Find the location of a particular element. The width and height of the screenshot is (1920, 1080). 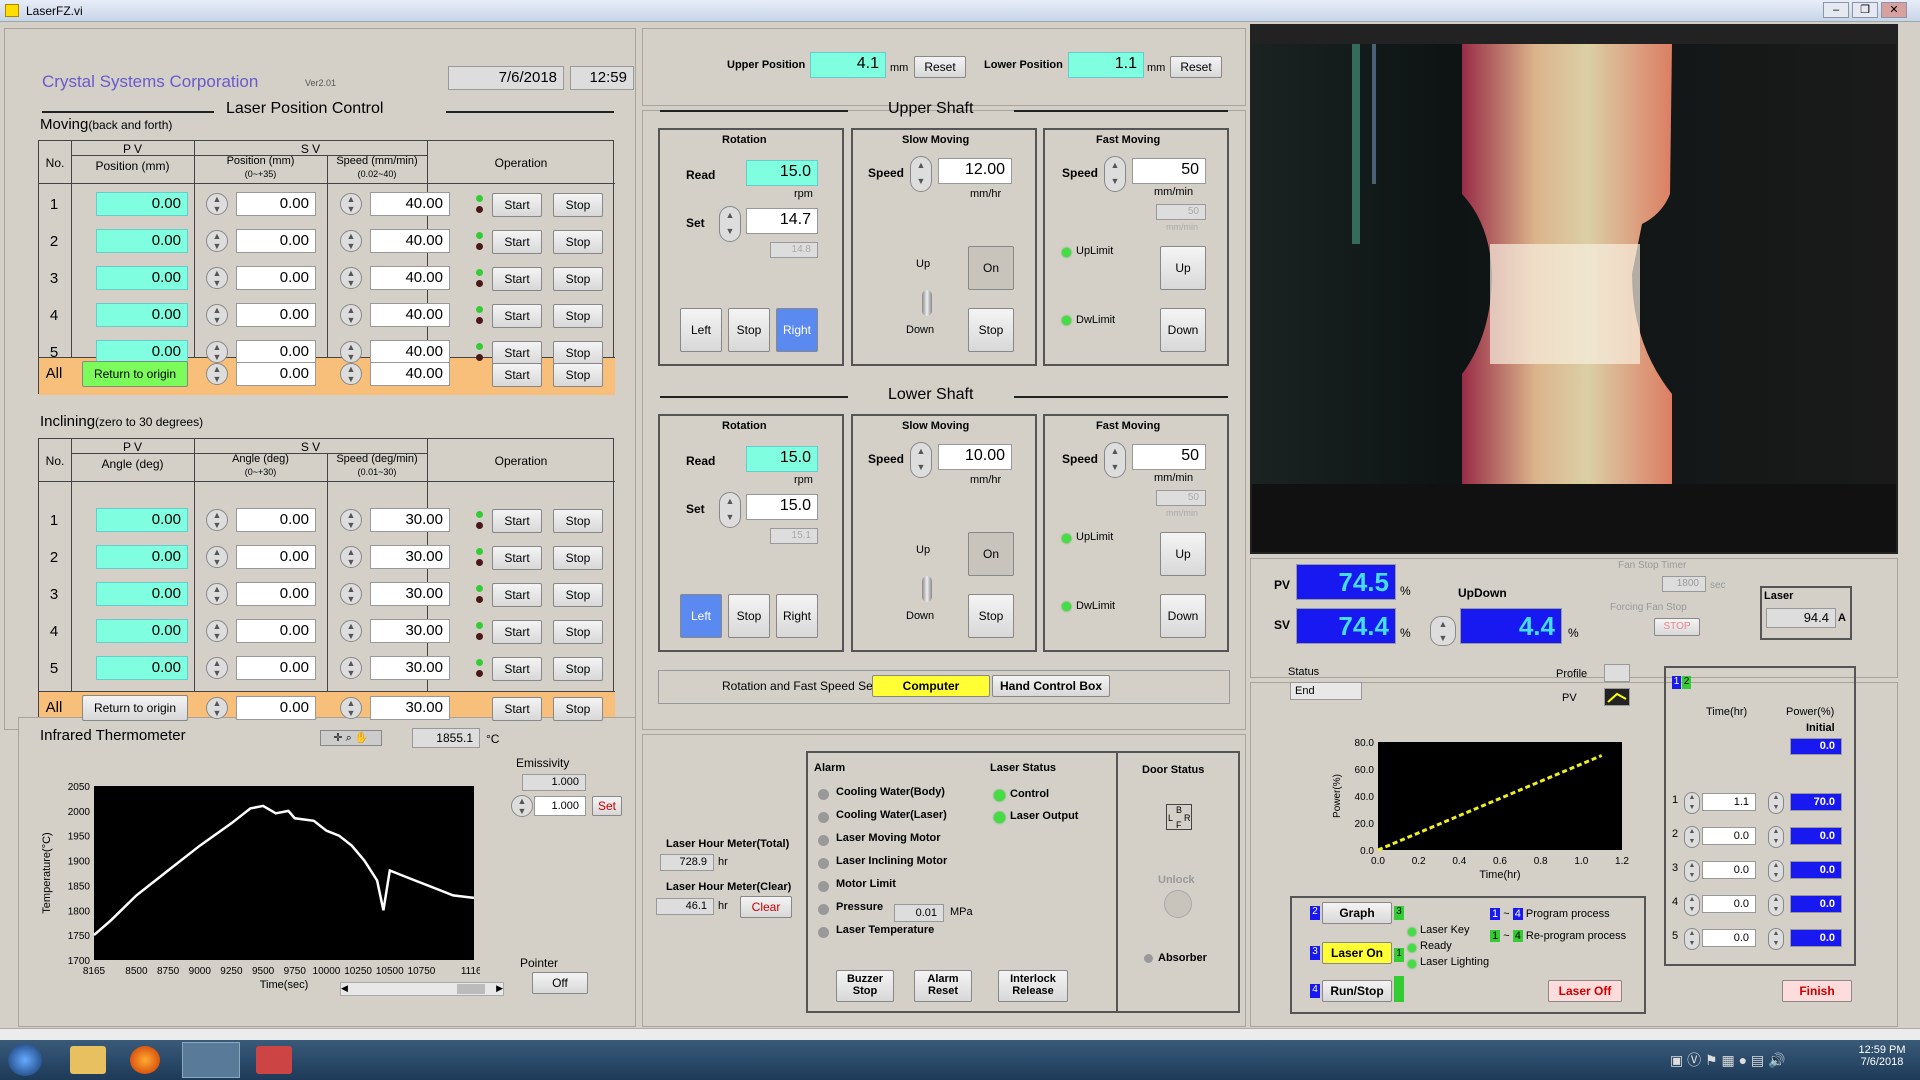

laser-off-button: Laser Off is located at coordinates (1585, 991).